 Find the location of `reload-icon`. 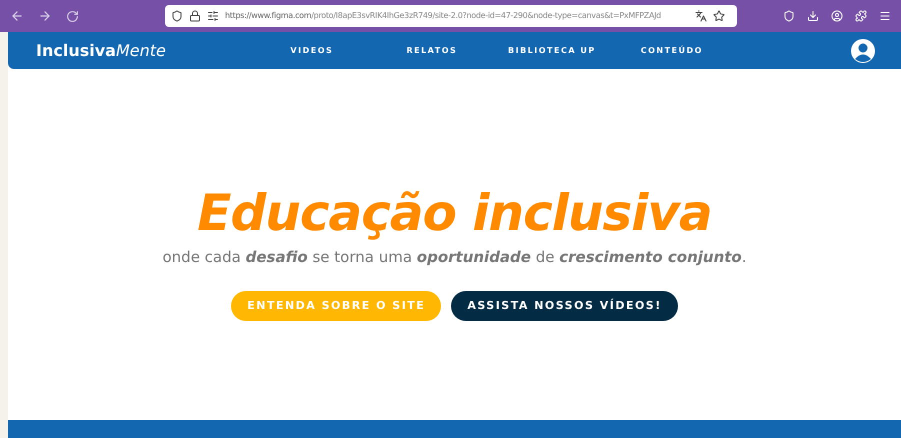

reload-icon is located at coordinates (72, 16).